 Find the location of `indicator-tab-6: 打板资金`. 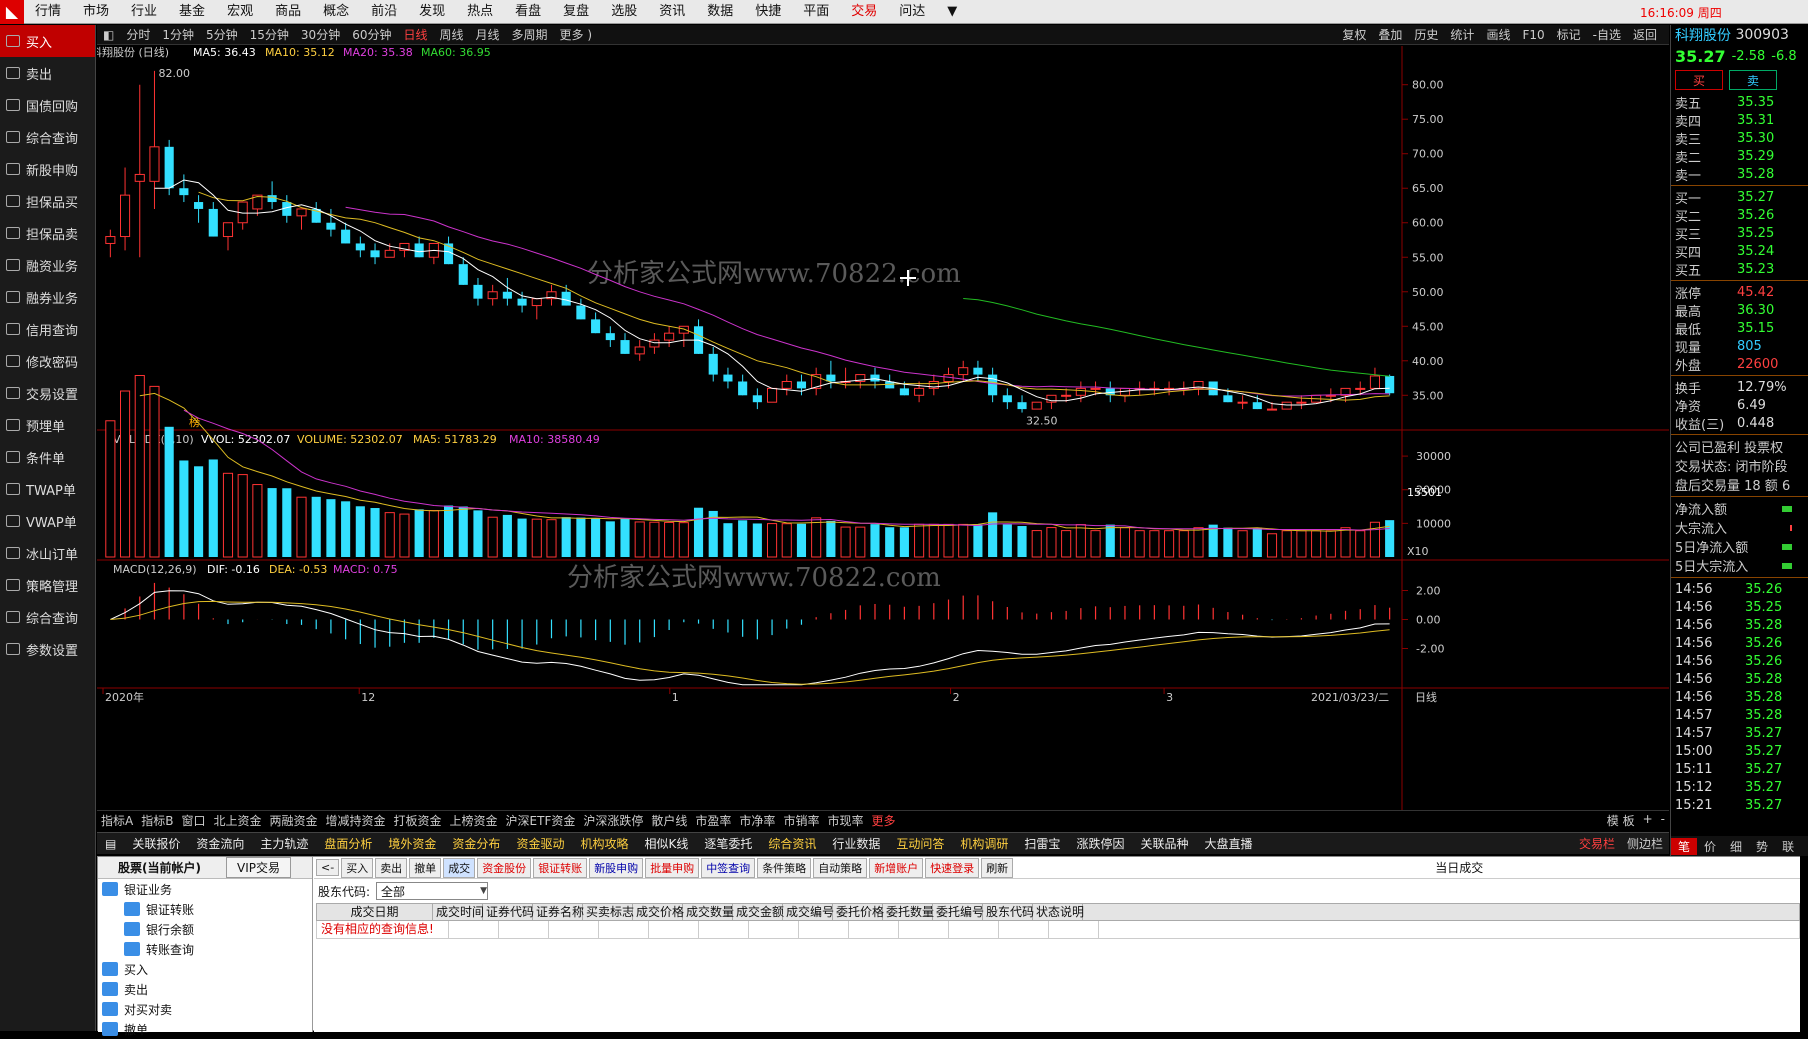

indicator-tab-6: 打板资金 is located at coordinates (418, 820).